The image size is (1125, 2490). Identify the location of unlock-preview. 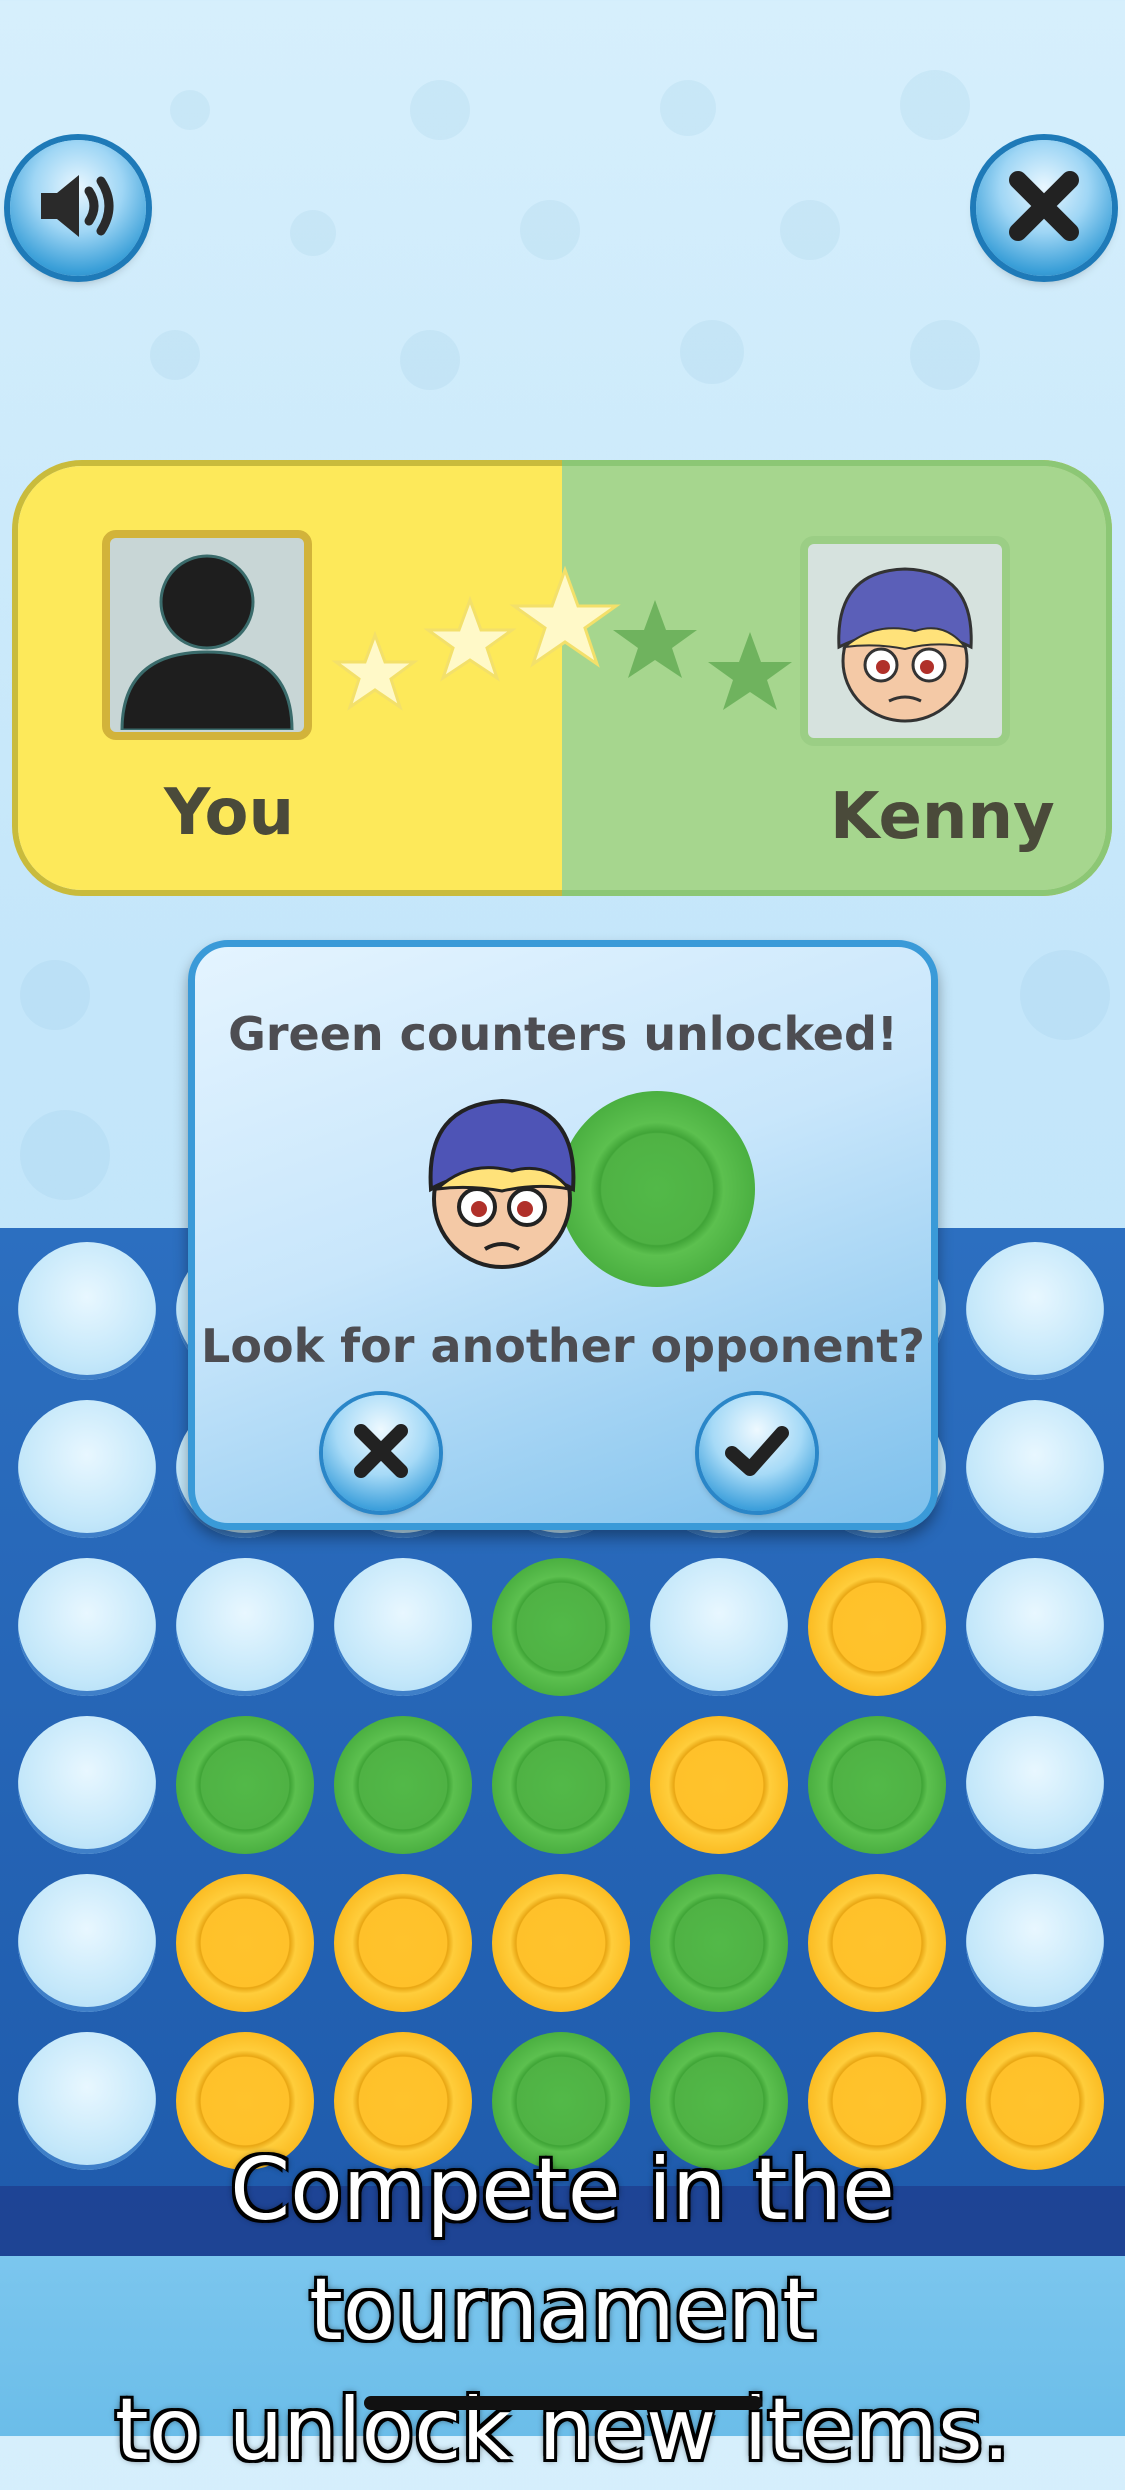
(586, 1194).